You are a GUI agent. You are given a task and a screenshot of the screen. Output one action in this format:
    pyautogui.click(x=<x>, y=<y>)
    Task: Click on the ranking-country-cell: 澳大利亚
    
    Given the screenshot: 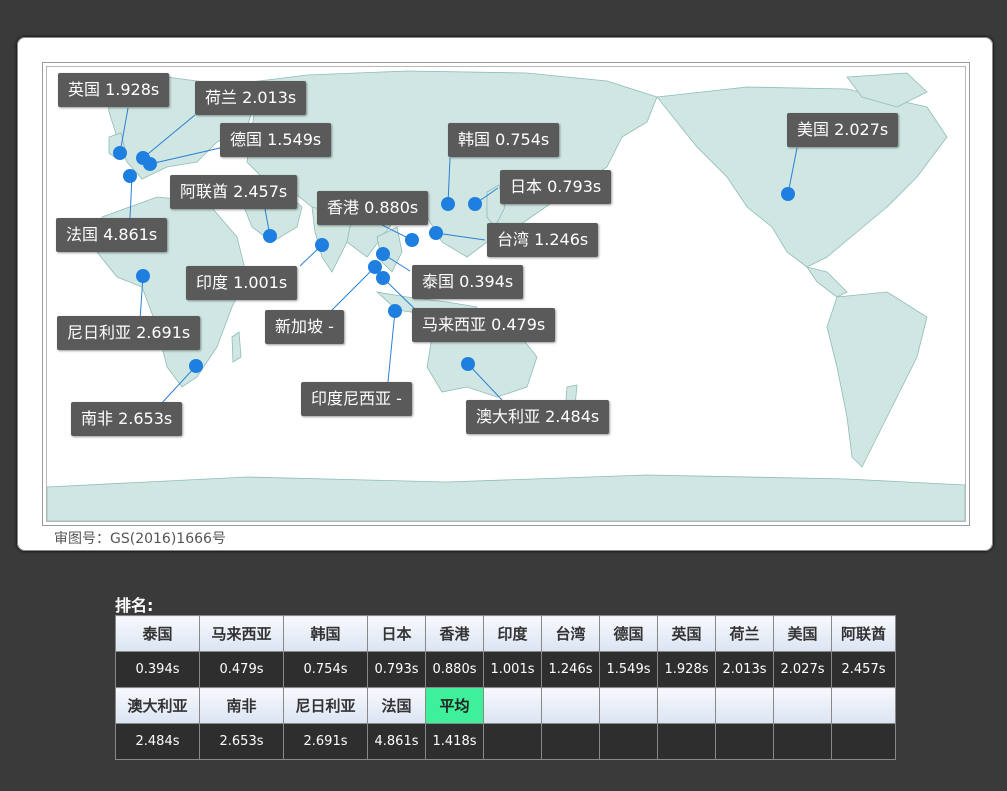 What is the action you would take?
    pyautogui.click(x=157, y=705)
    